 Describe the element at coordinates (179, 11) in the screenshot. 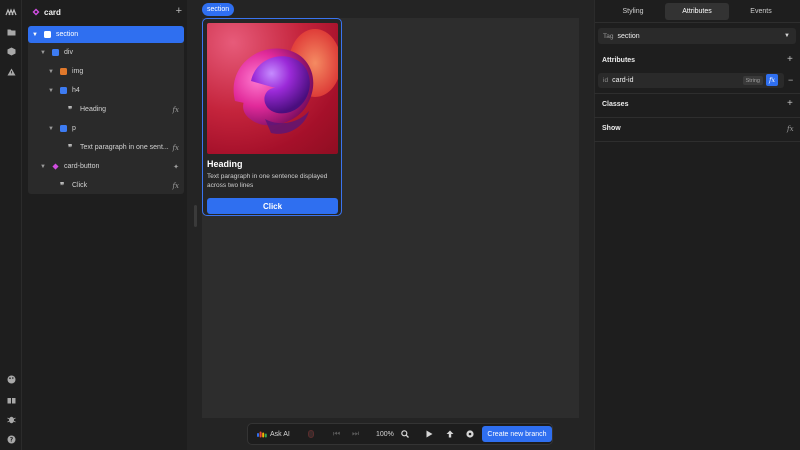

I see `add-layer-button: +` at that location.